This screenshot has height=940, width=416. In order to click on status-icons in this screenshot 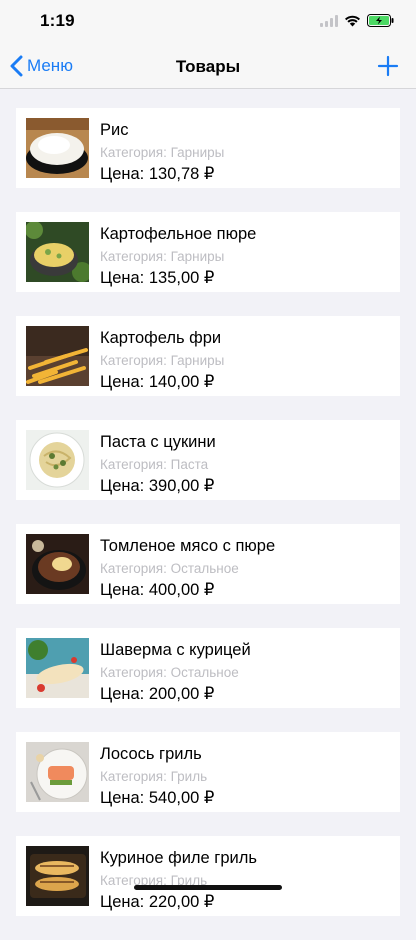, I will do `click(357, 23)`.